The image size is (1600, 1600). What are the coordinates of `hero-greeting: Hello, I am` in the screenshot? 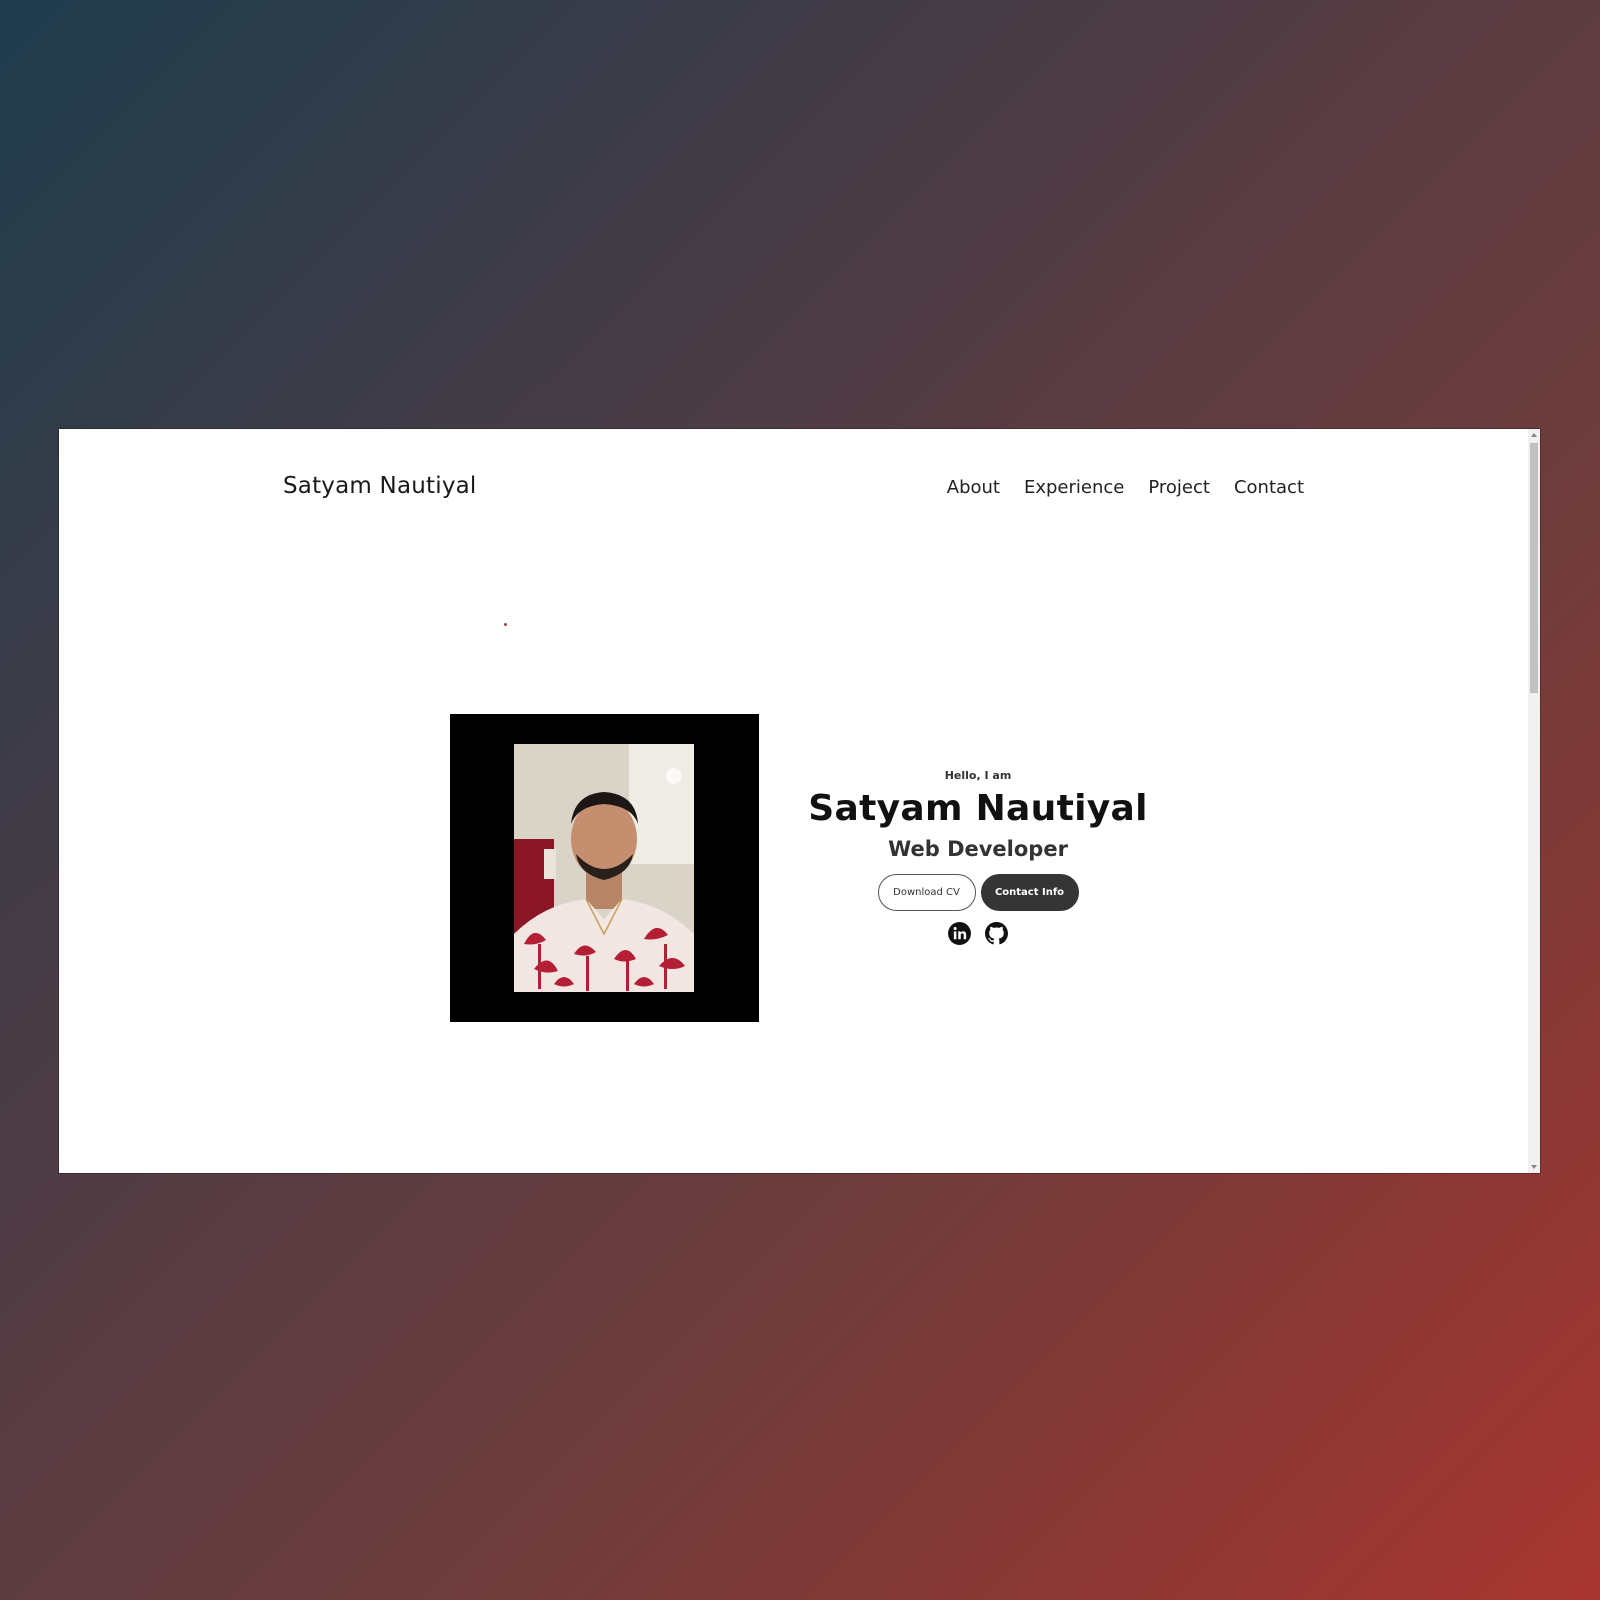 It's located at (978, 775).